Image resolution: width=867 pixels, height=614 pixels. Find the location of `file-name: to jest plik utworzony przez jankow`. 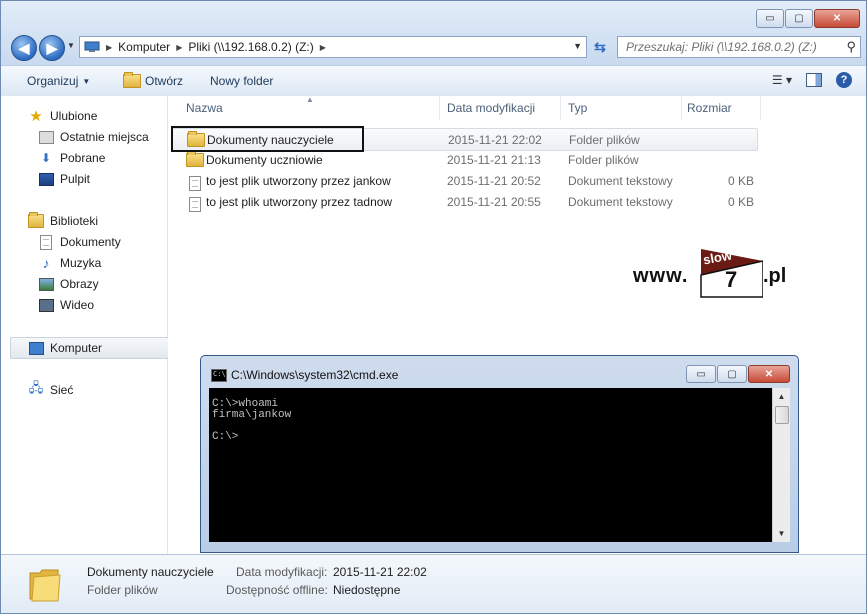

file-name: to jest plik utworzony przez jankow is located at coordinates (298, 180).